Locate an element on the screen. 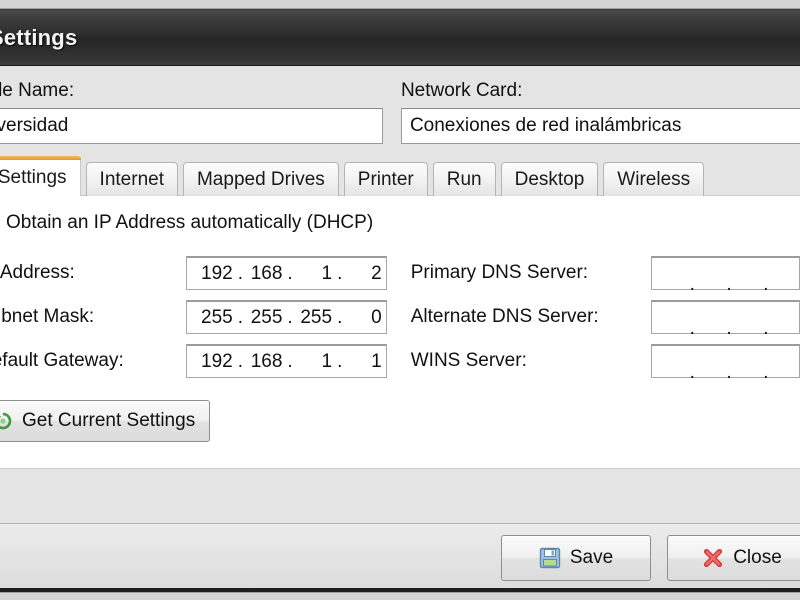 This screenshot has width=800, height=600. tab-wireless: Wireless is located at coordinates (654, 179).